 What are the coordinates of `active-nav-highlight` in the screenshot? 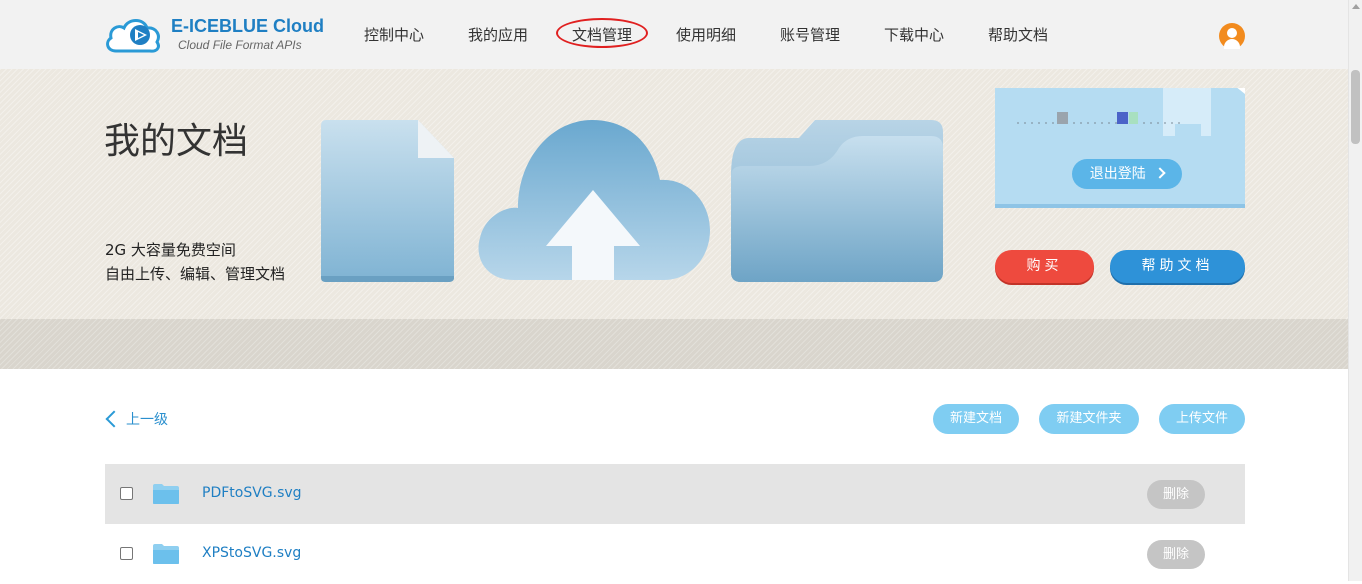 It's located at (602, 33).